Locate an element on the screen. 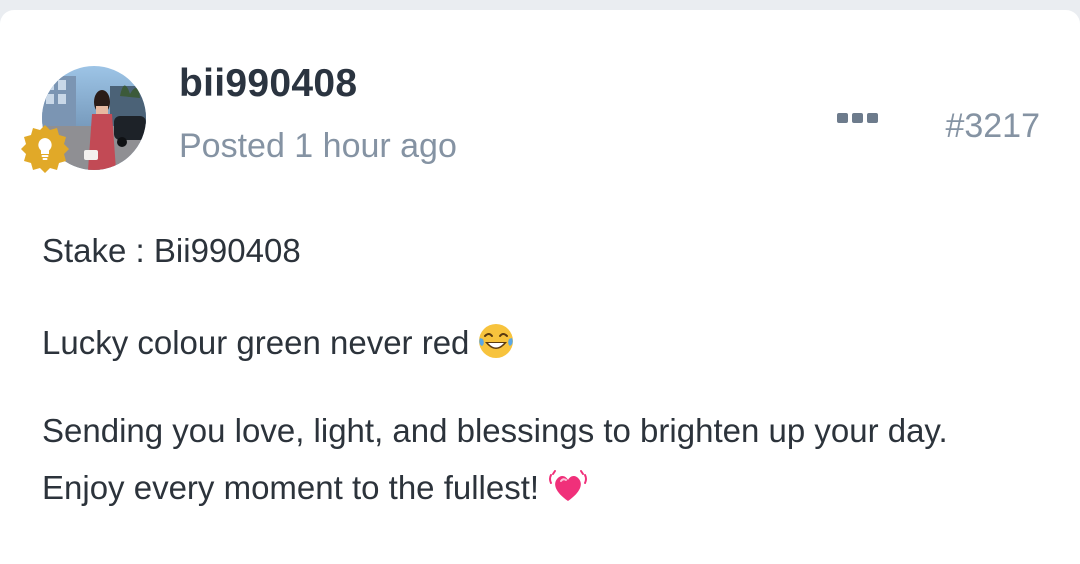  post-body-line: Lucky colour green never red is located at coordinates (278, 345).